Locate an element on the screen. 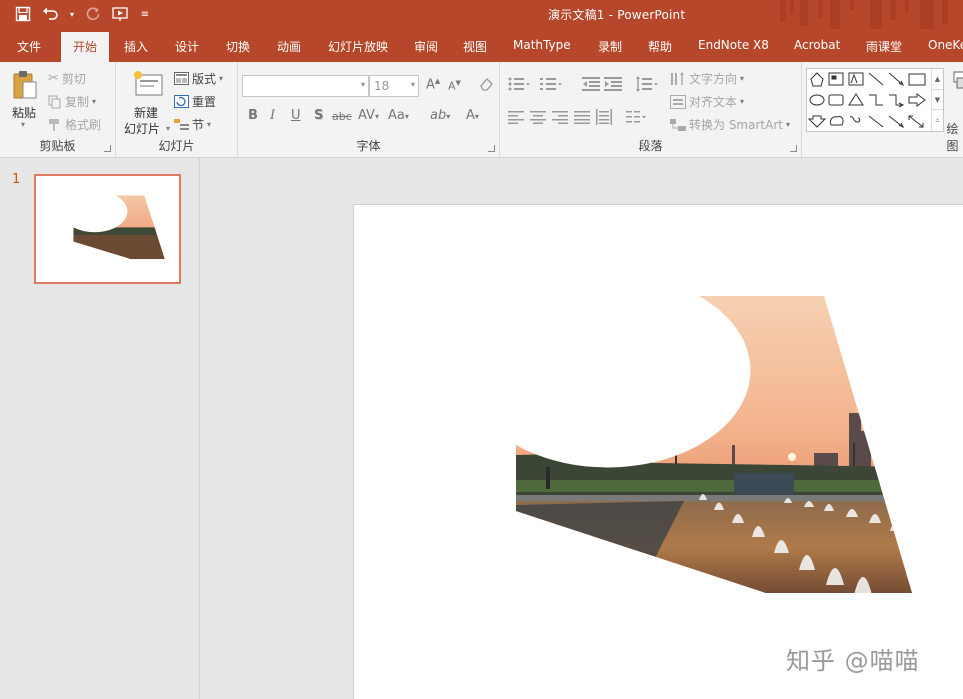 This screenshot has height=699, width=963. reset-button: 重置 is located at coordinates (195, 101).